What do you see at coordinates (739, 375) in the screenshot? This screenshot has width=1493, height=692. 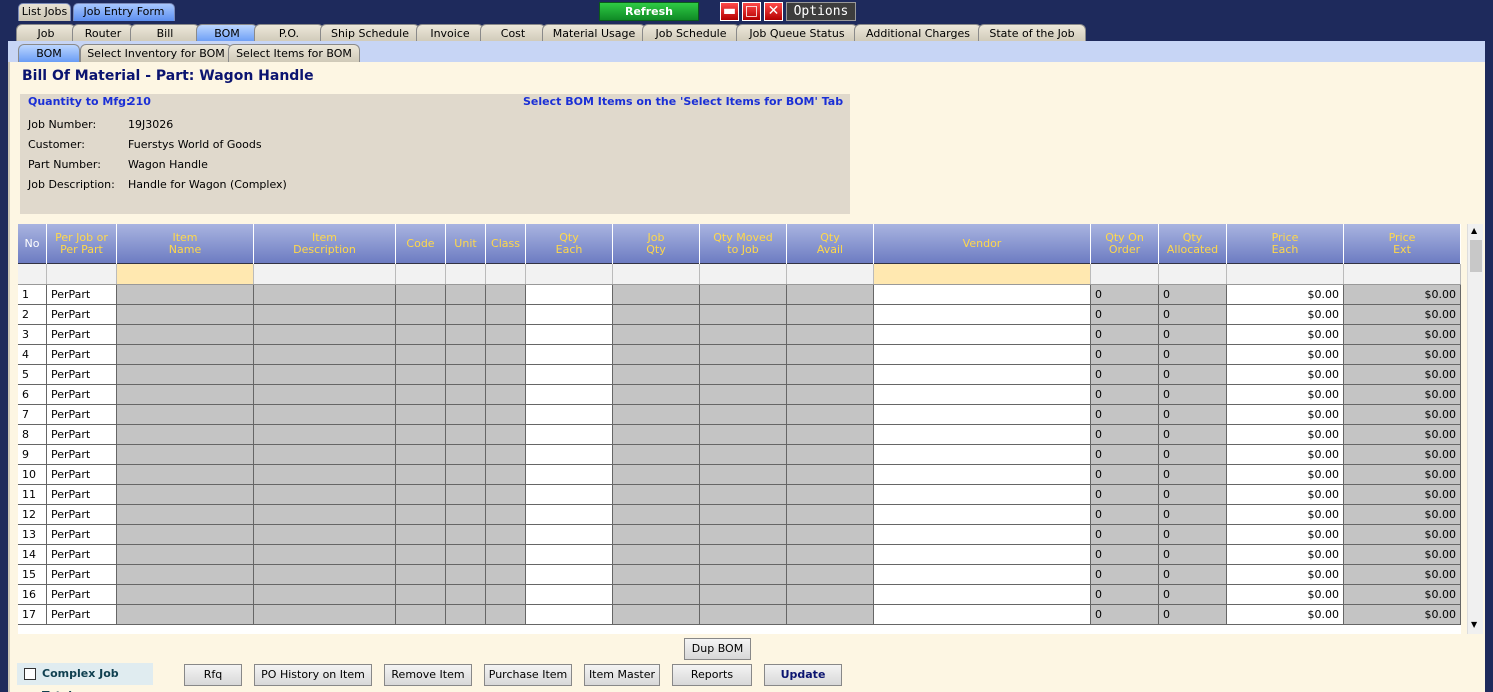 I see `table-row: 5 PerPart 0 0 $0.00 $0.00` at bounding box center [739, 375].